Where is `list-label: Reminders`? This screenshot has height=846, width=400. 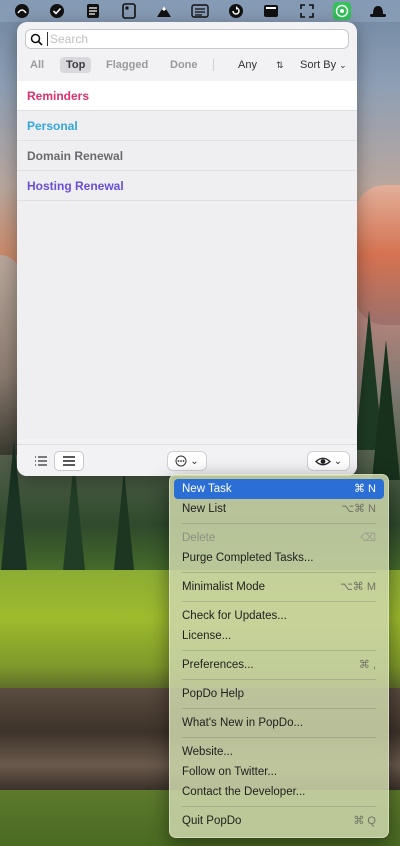
list-label: Reminders is located at coordinates (58, 96).